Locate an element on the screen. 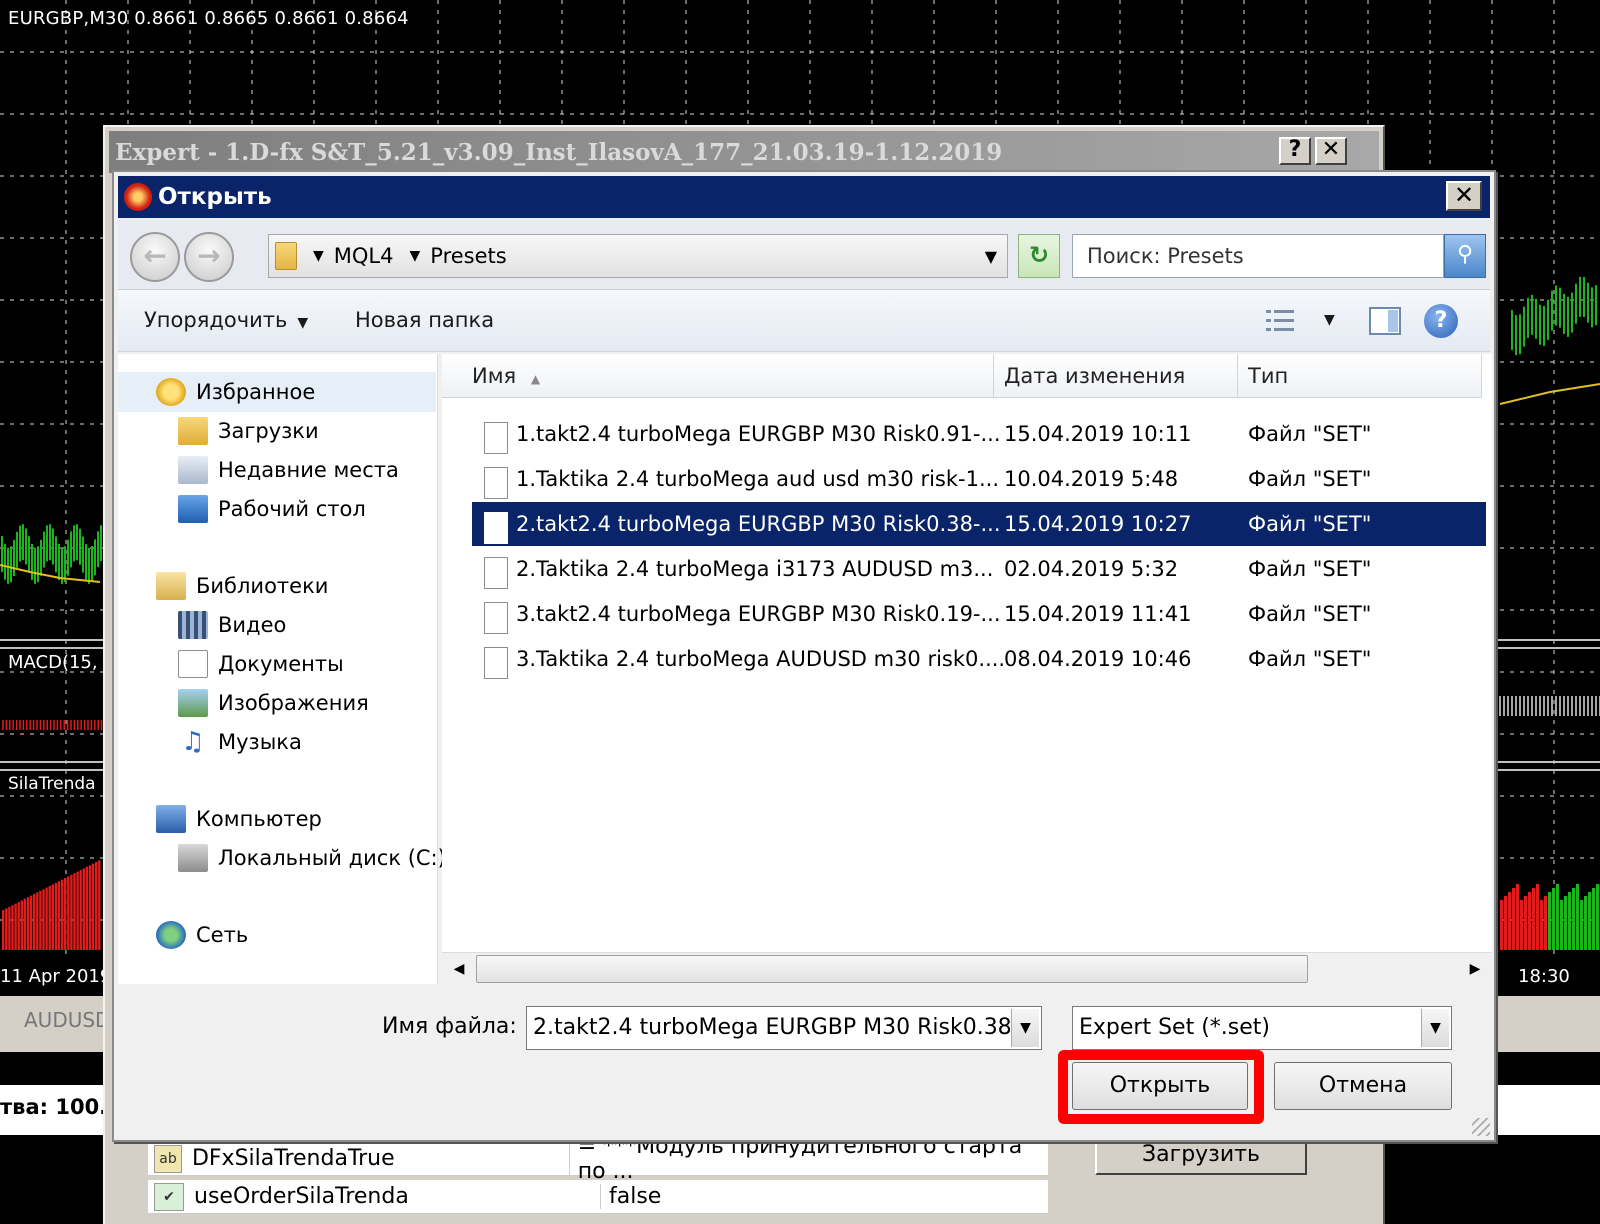 This screenshot has height=1224, width=1600. search-input: Поиск: Presets is located at coordinates (1258, 256).